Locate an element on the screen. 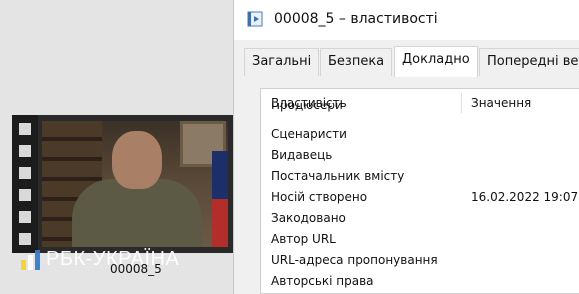 The image size is (579, 294). tab-details: Докладно is located at coordinates (436, 61).